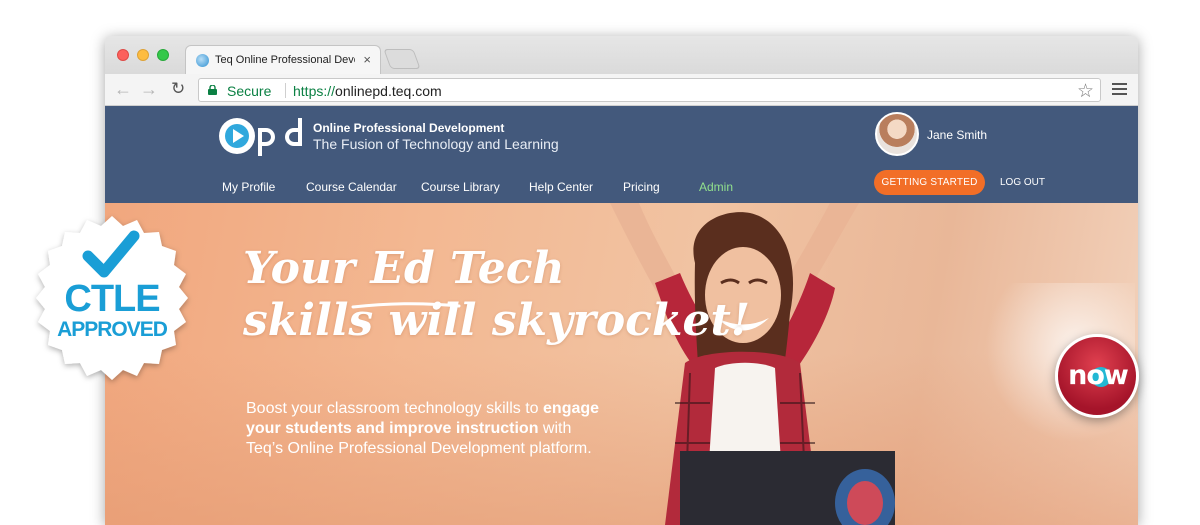 This screenshot has height=525, width=1200. Describe the element at coordinates (123, 89) in the screenshot. I see `back-arrow-icon: ←` at that location.